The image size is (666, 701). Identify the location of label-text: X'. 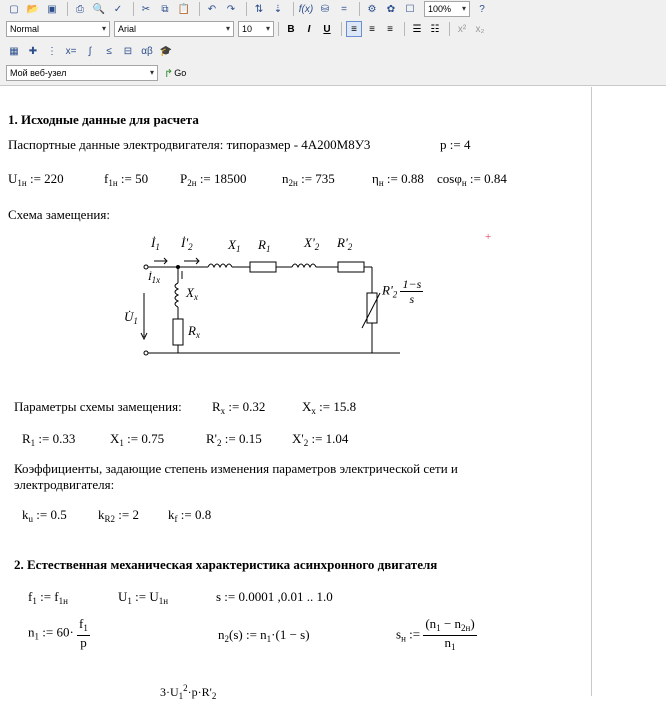
(309, 242).